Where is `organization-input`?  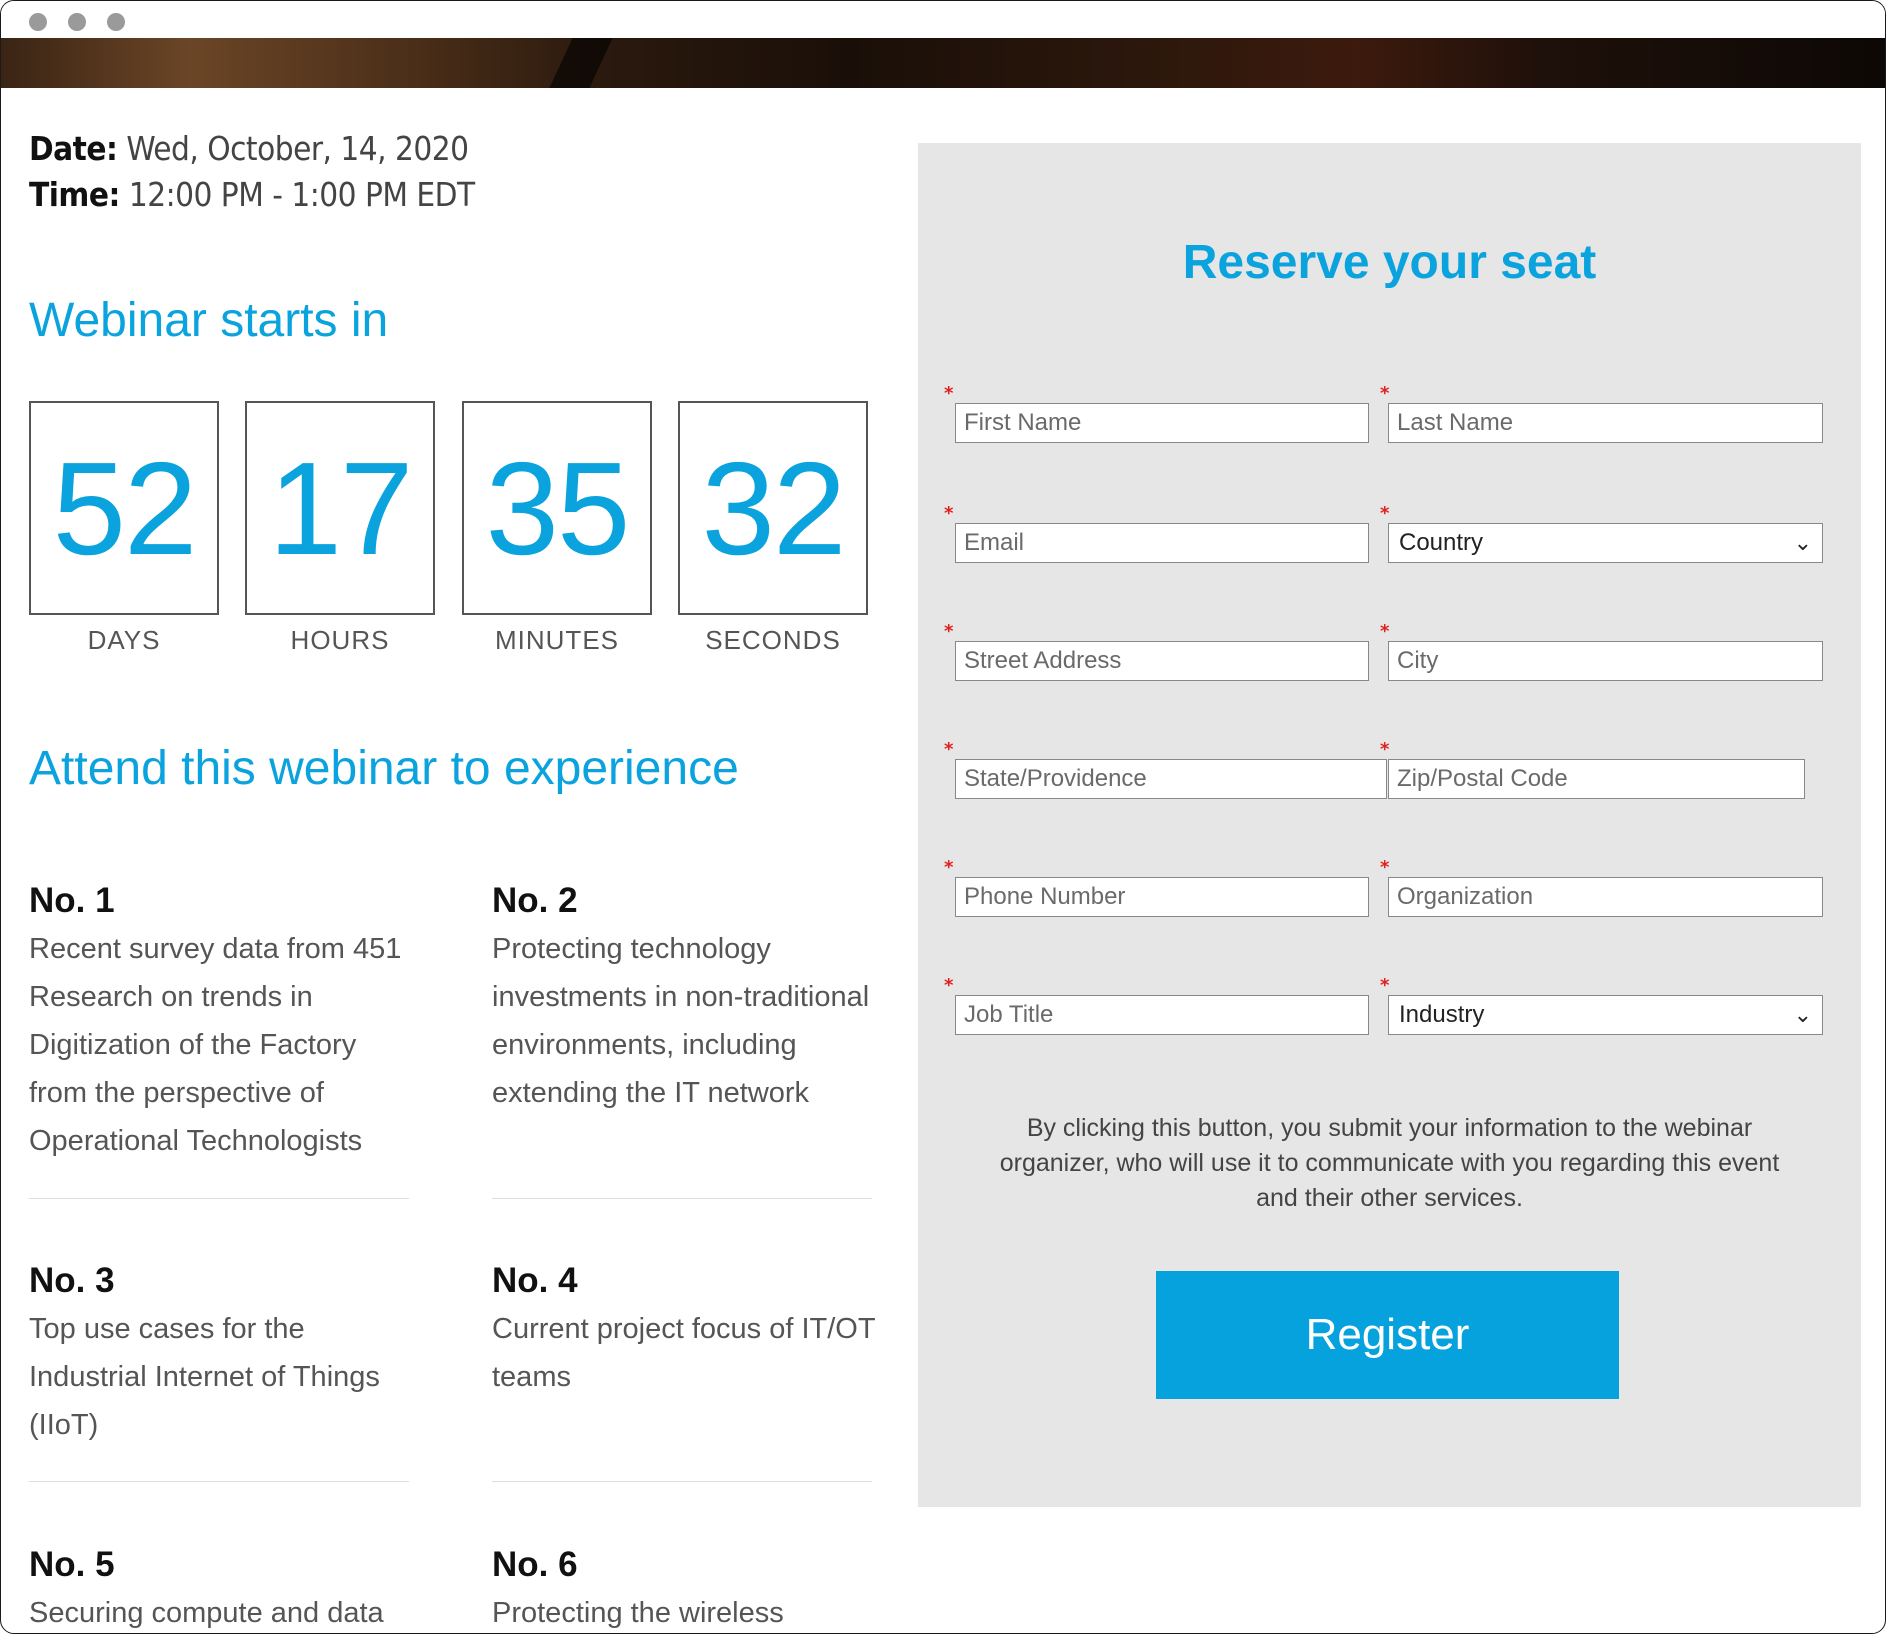
organization-input is located at coordinates (1605, 897).